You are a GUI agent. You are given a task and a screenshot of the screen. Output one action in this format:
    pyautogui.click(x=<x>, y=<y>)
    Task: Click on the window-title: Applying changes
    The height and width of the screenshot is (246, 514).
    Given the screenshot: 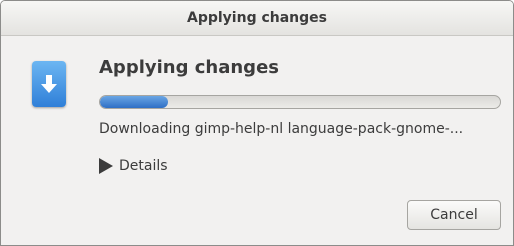 What is the action you would take?
    pyautogui.click(x=257, y=18)
    